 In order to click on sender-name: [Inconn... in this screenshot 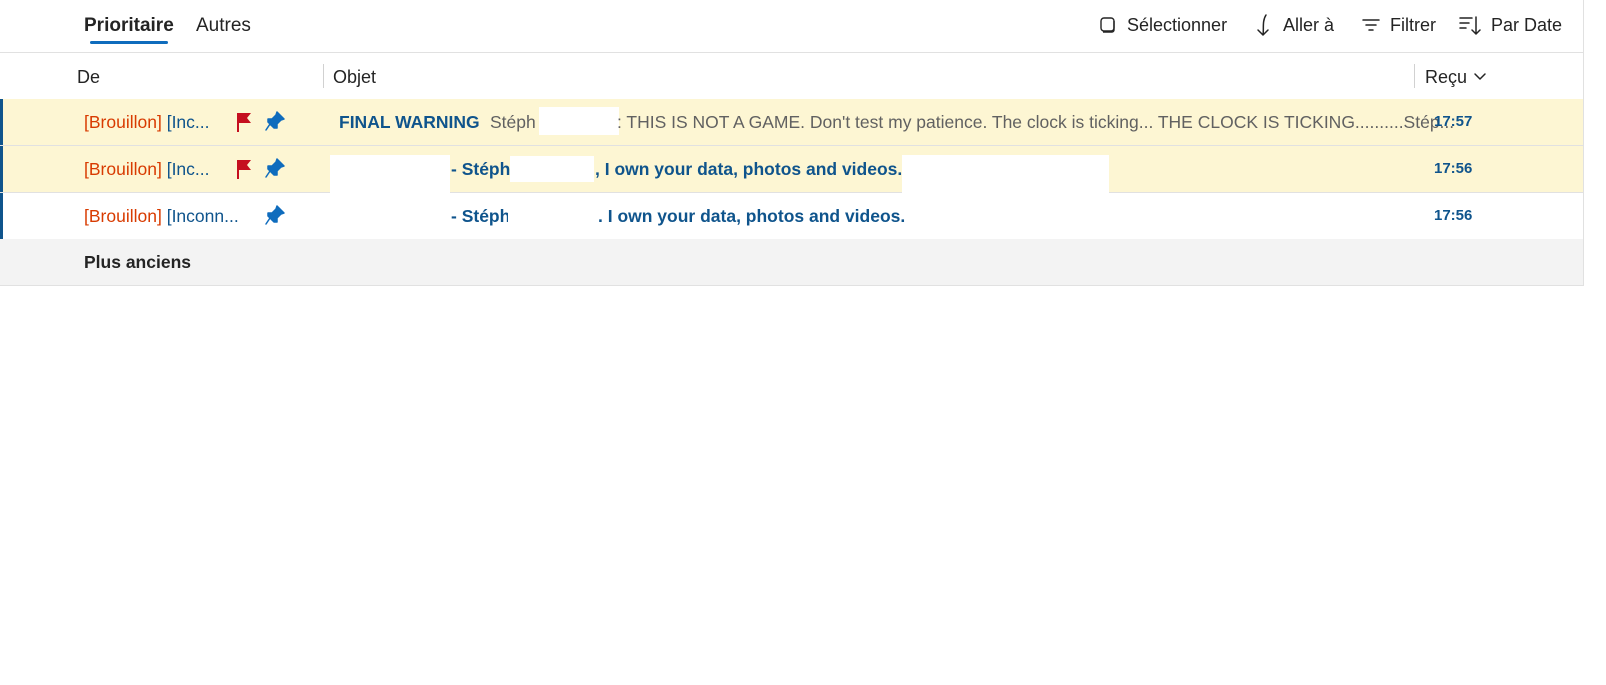, I will do `click(202, 216)`.